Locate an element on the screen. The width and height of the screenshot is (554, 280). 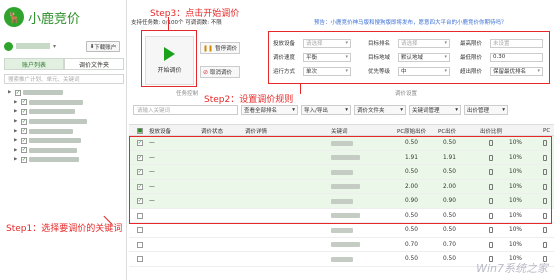
account-selector: ▾ is located at coordinates (30, 46).